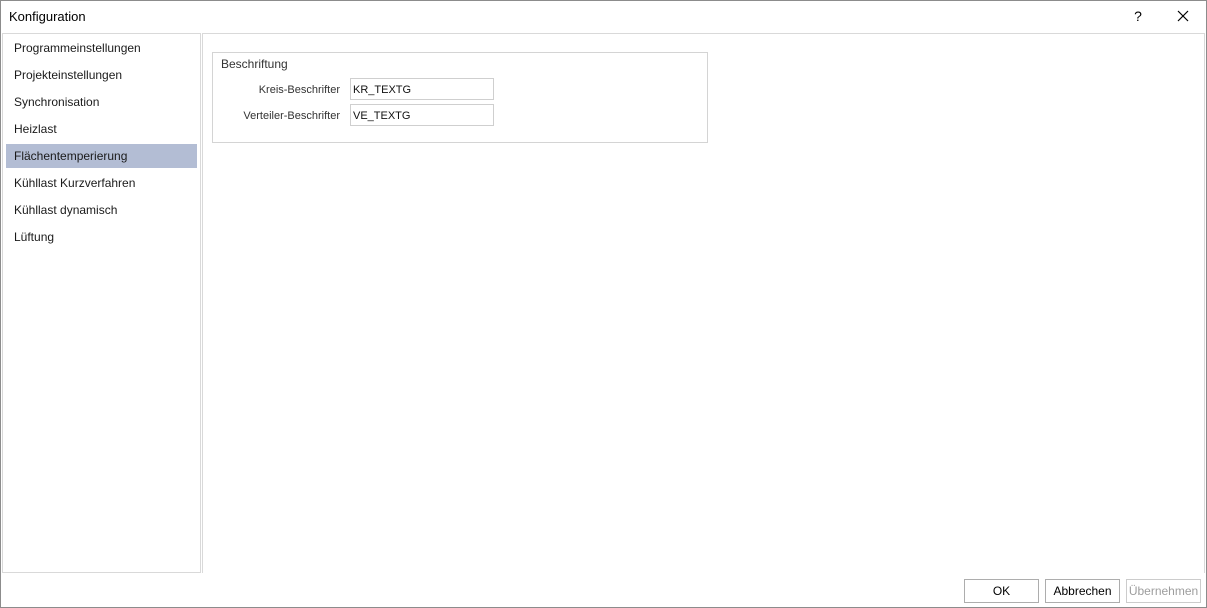 The width and height of the screenshot is (1207, 608). Describe the element at coordinates (299, 90) in the screenshot. I see `kreis-beschrifter-label: Kreis-Beschrifter` at that location.